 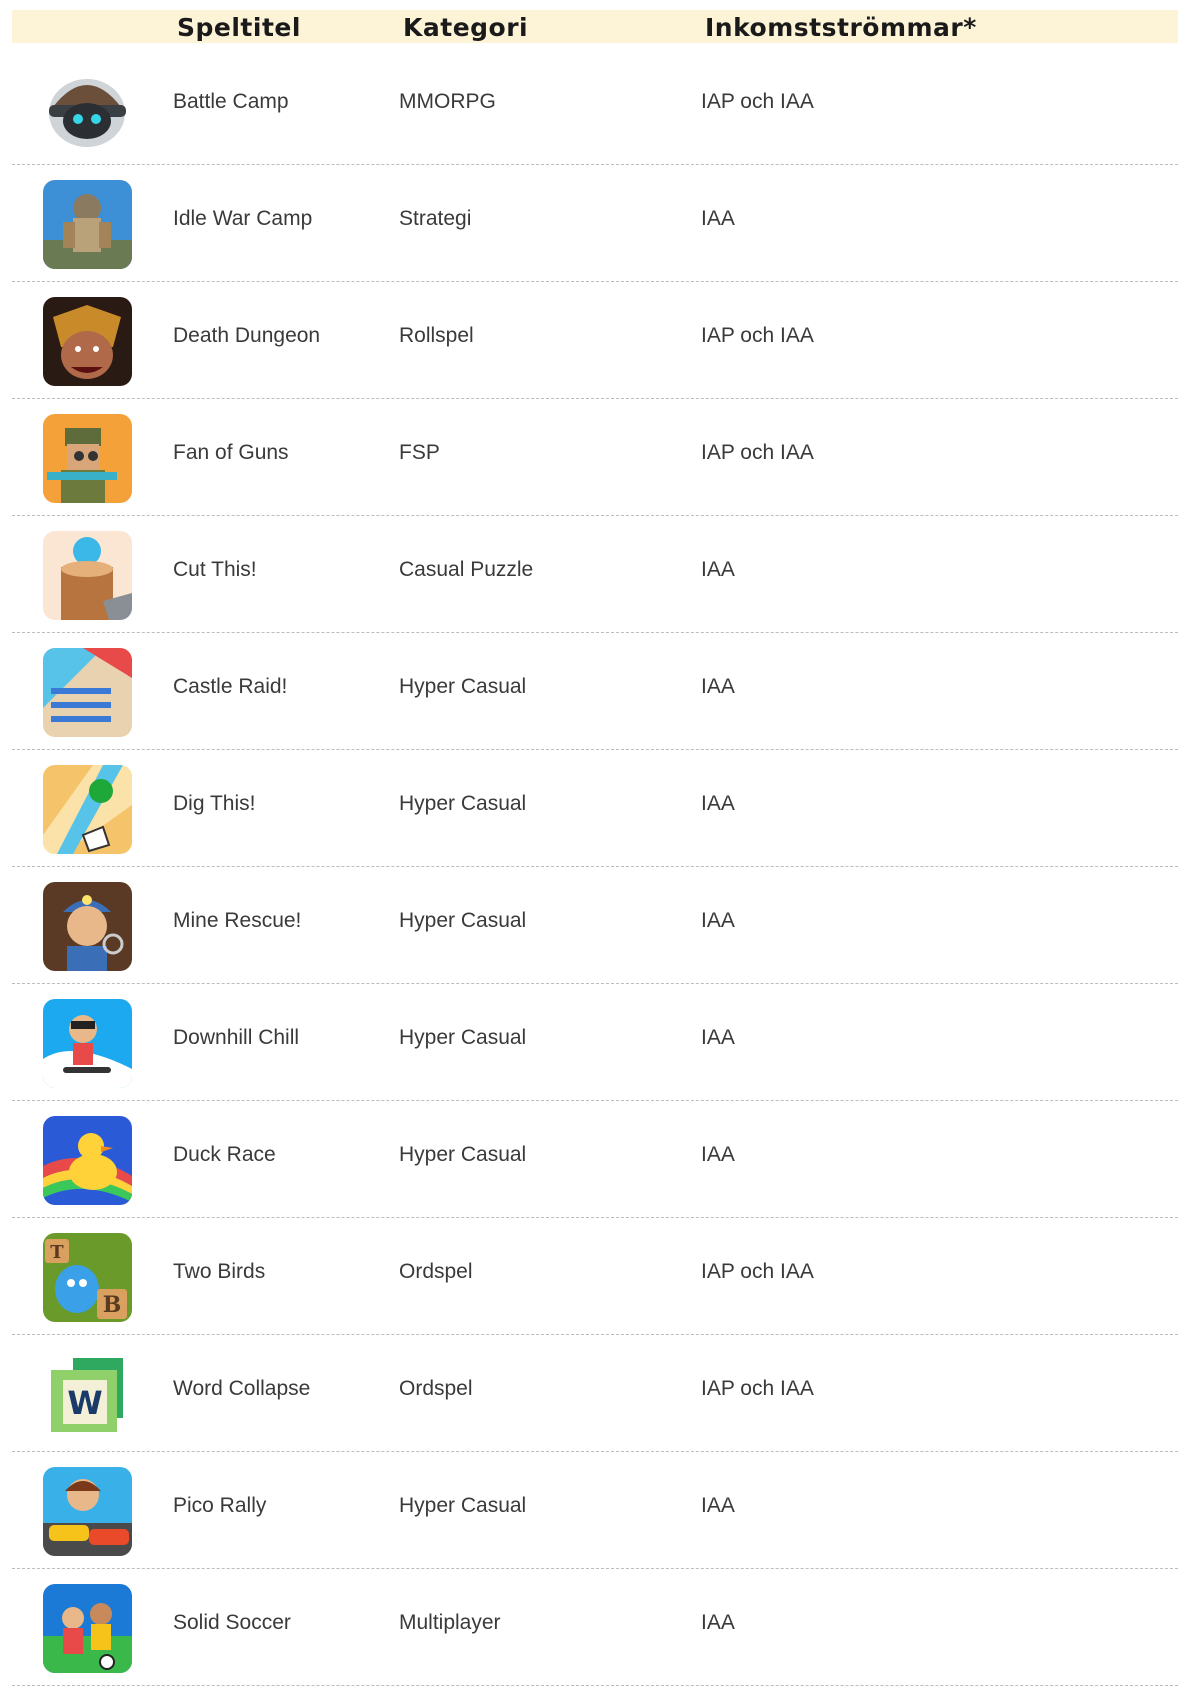 What do you see at coordinates (595, 106) in the screenshot?
I see `table-row: Battle Camp MMORPG IAP och IAA` at bounding box center [595, 106].